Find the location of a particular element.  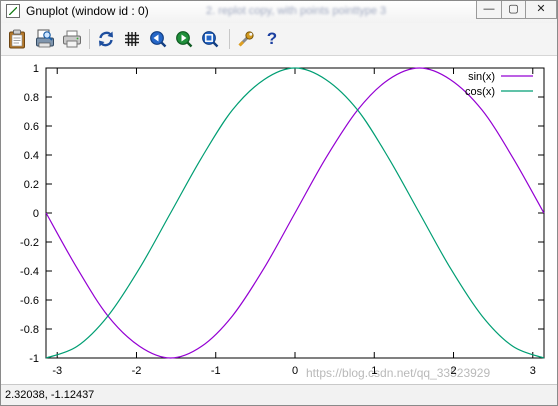

legend-label: cos(x) is located at coordinates (480, 92).